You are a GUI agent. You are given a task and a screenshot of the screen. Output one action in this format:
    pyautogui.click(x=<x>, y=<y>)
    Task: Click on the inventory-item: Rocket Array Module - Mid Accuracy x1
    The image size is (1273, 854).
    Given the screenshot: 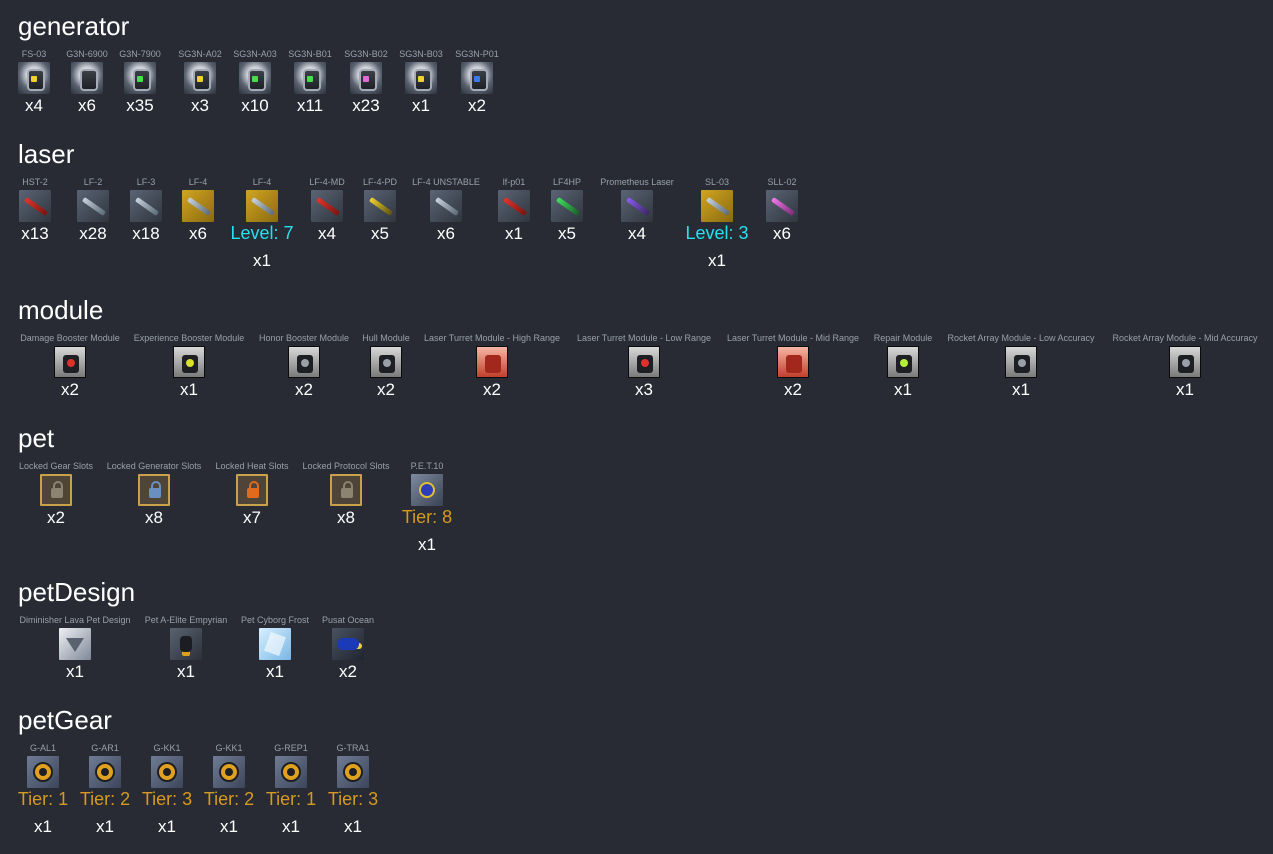 What is the action you would take?
    pyautogui.click(x=1184, y=366)
    